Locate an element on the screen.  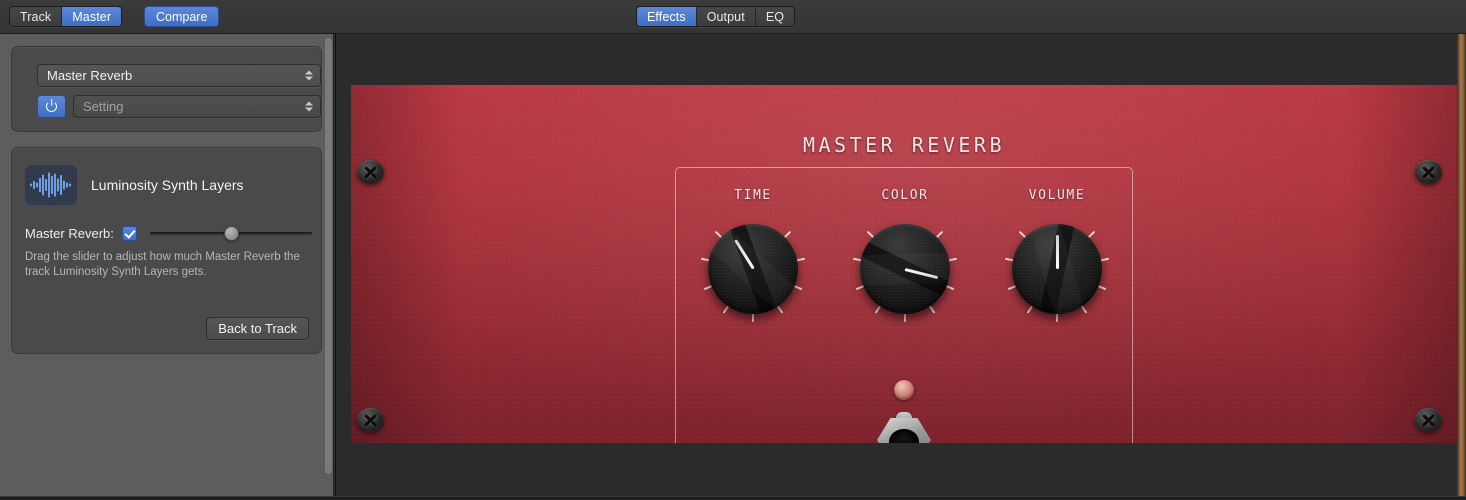
footswitch is located at coordinates (904, 427).